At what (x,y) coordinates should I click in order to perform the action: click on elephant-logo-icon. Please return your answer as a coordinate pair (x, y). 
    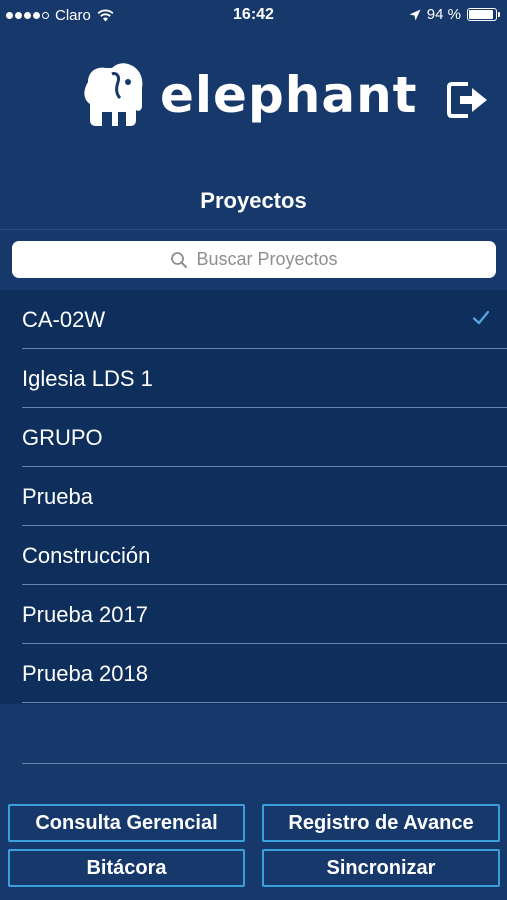
    Looking at the image, I should click on (113, 94).